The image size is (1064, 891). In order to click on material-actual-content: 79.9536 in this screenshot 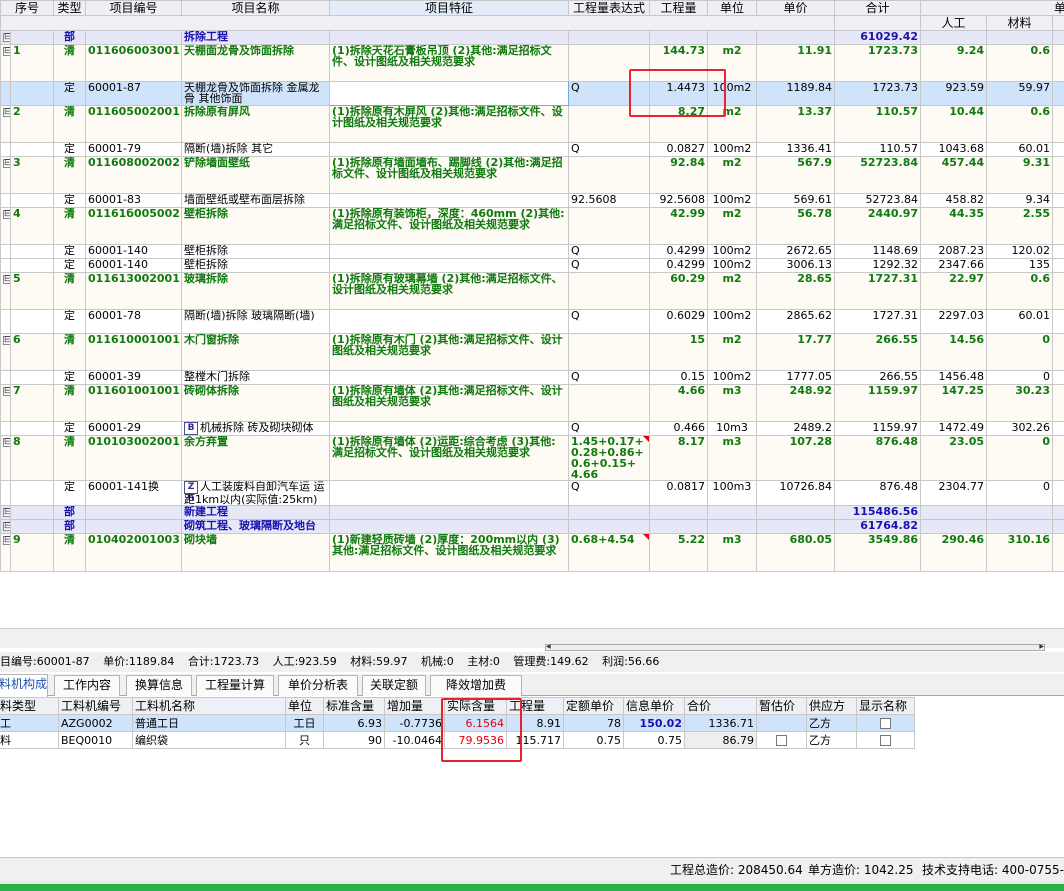, I will do `click(475, 740)`.